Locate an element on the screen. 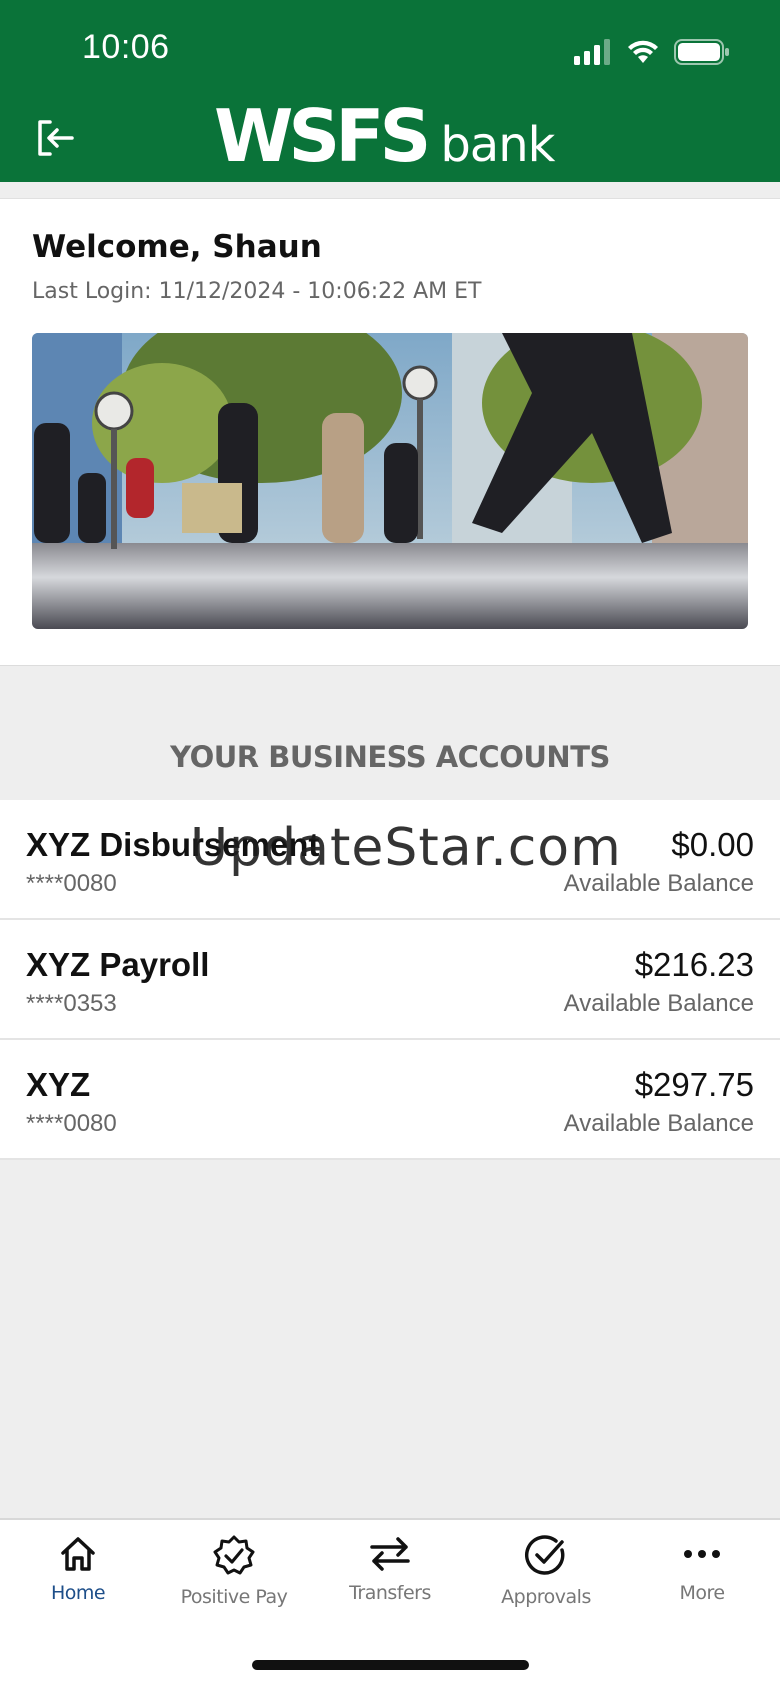 Image resolution: width=780 pixels, height=1690 pixels. account-balance: $216.23 is located at coordinates (694, 964).